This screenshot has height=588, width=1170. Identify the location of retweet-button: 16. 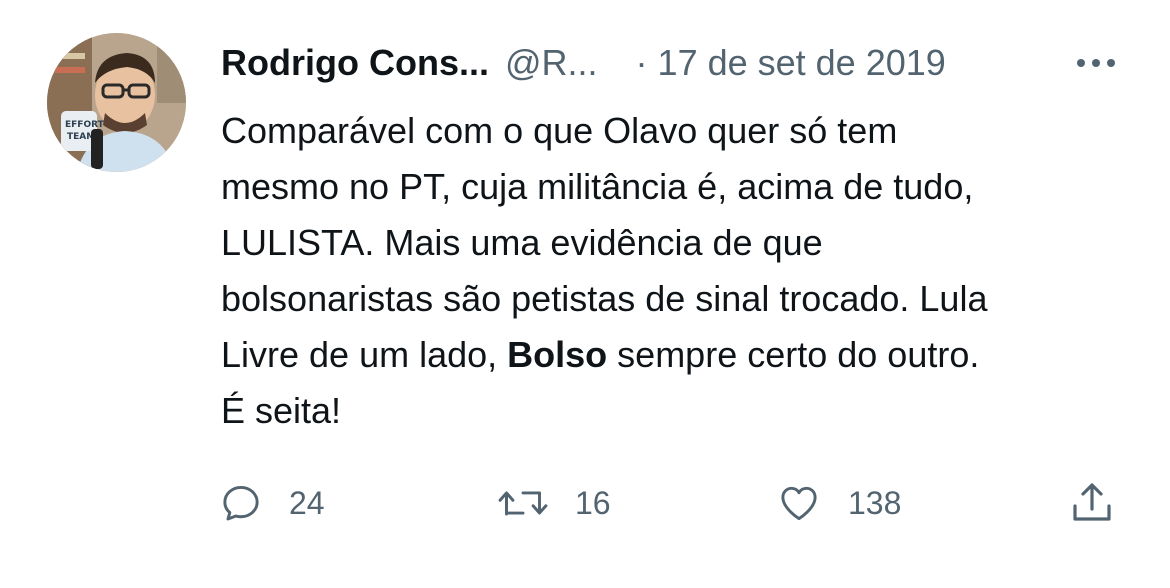
(554, 503).